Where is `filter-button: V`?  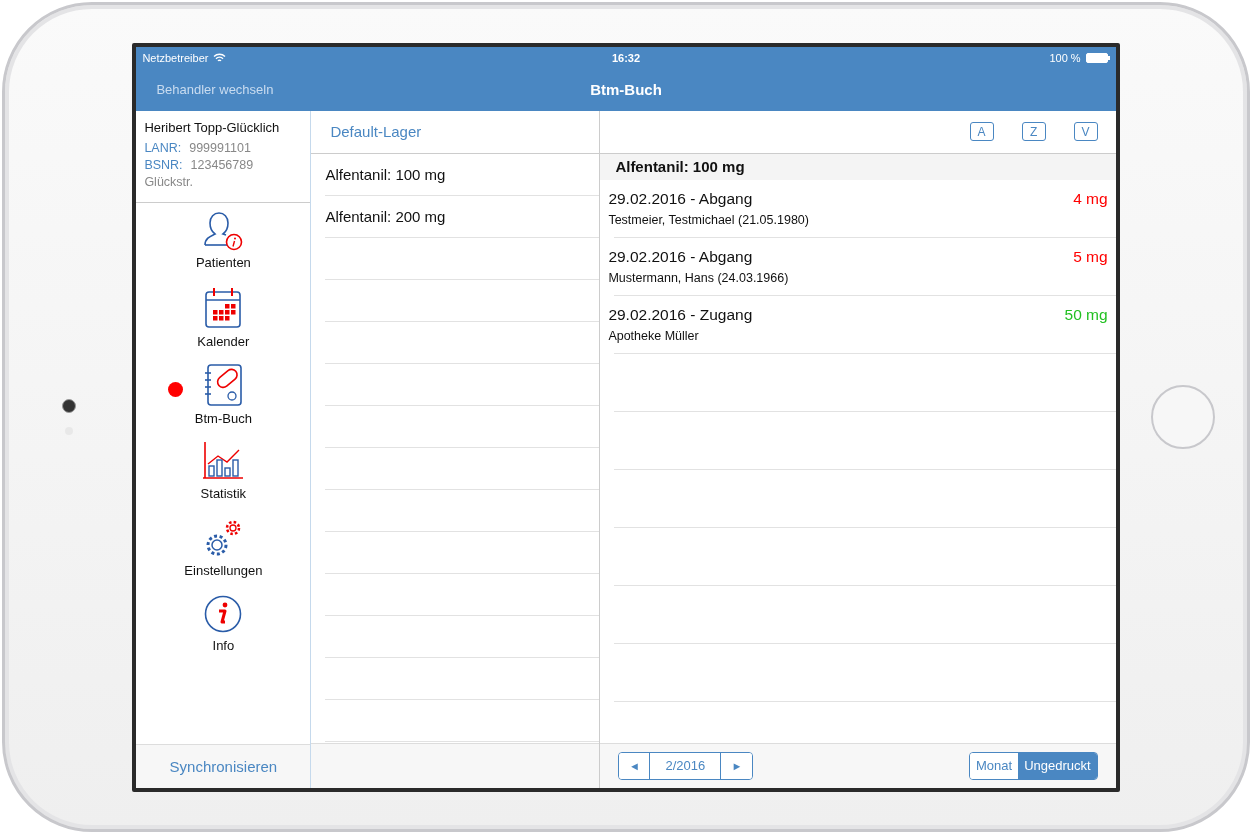
filter-button: V is located at coordinates (1085, 131).